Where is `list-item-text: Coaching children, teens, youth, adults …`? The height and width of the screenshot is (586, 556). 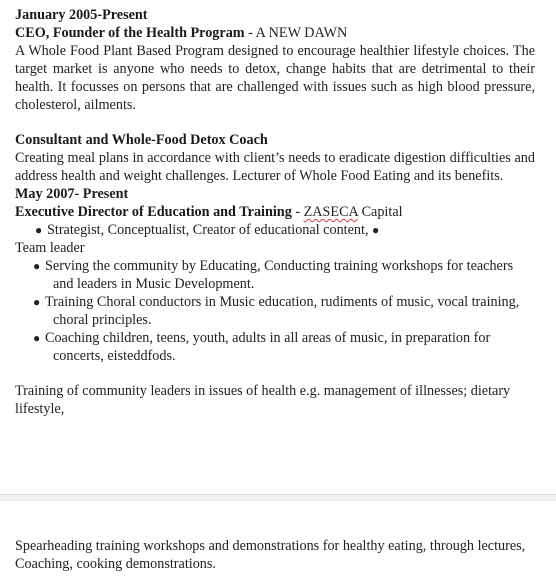 list-item-text: Coaching children, teens, youth, adults … is located at coordinates (268, 347).